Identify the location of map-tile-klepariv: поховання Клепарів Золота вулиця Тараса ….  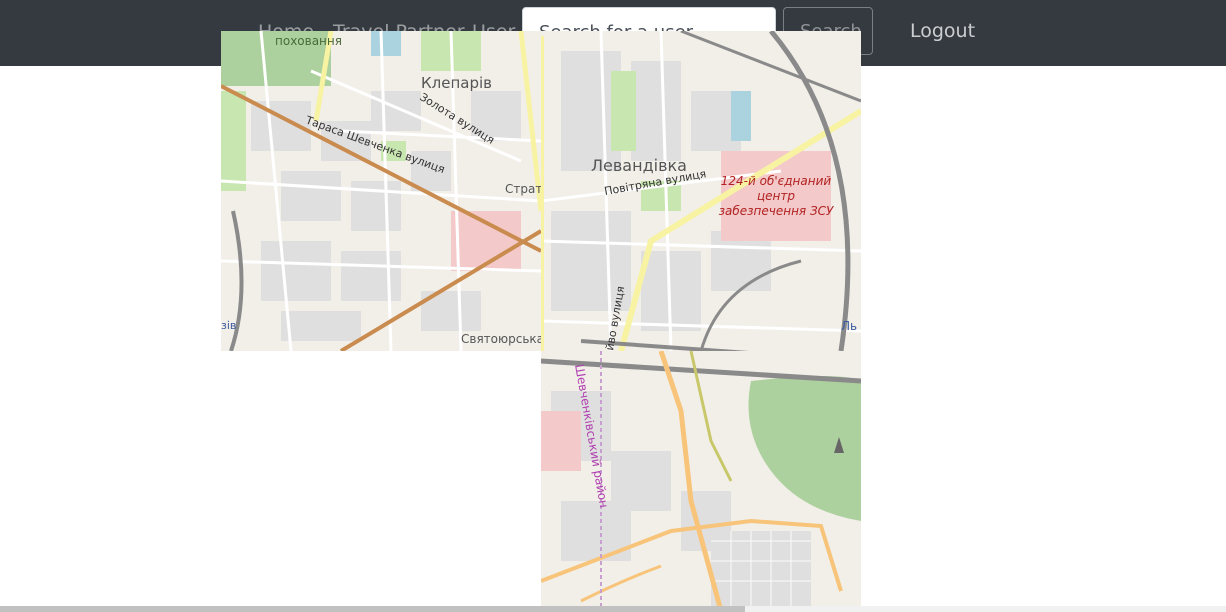
(381, 191).